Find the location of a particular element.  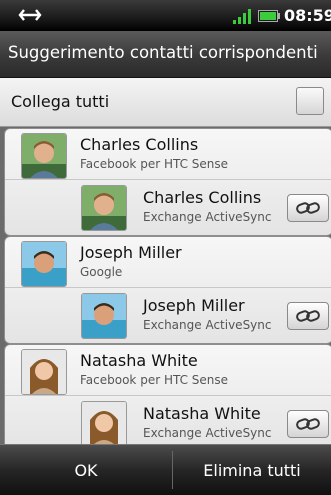

matched-contact-row: Natasha White Exchange ActiveSync is located at coordinates (168, 419).